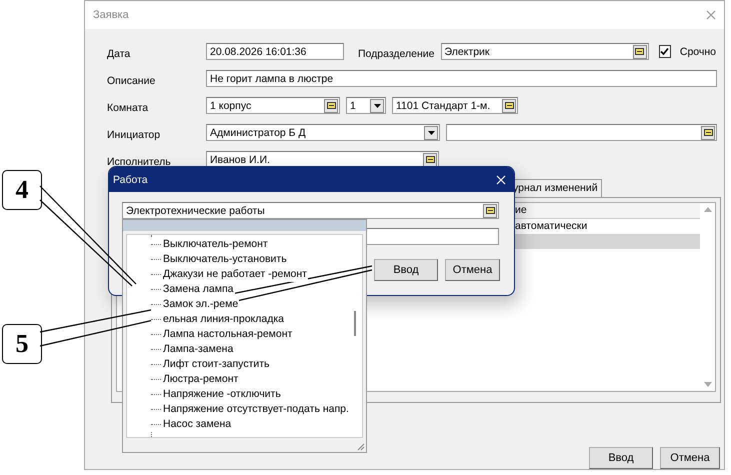  Describe the element at coordinates (139, 161) in the screenshot. I see `field-label: Исполнитель` at that location.